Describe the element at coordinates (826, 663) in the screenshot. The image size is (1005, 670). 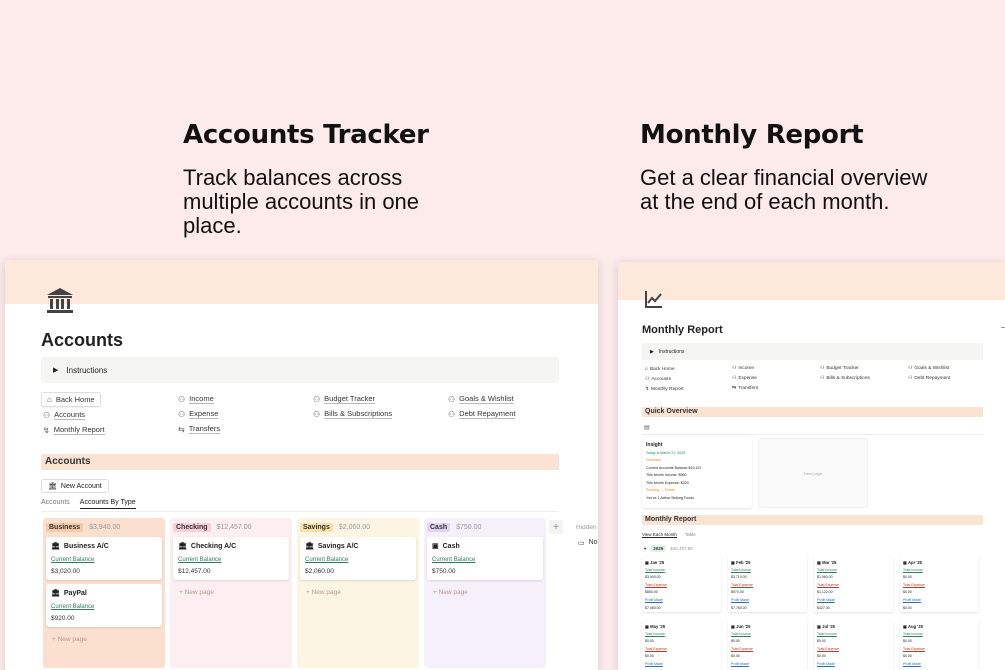
I see `profit-label: Profit Made` at that location.